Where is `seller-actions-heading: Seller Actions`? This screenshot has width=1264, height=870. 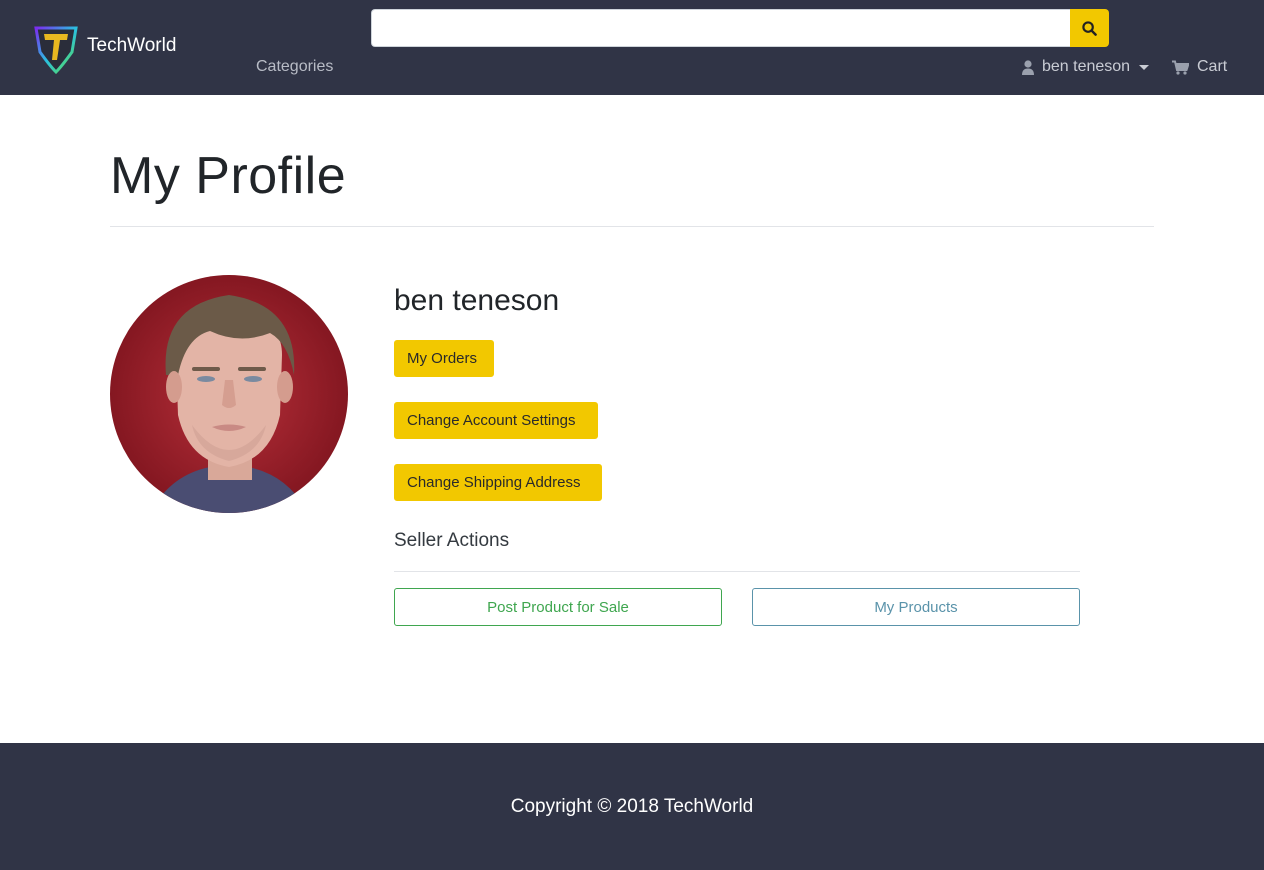 seller-actions-heading: Seller Actions is located at coordinates (452, 540).